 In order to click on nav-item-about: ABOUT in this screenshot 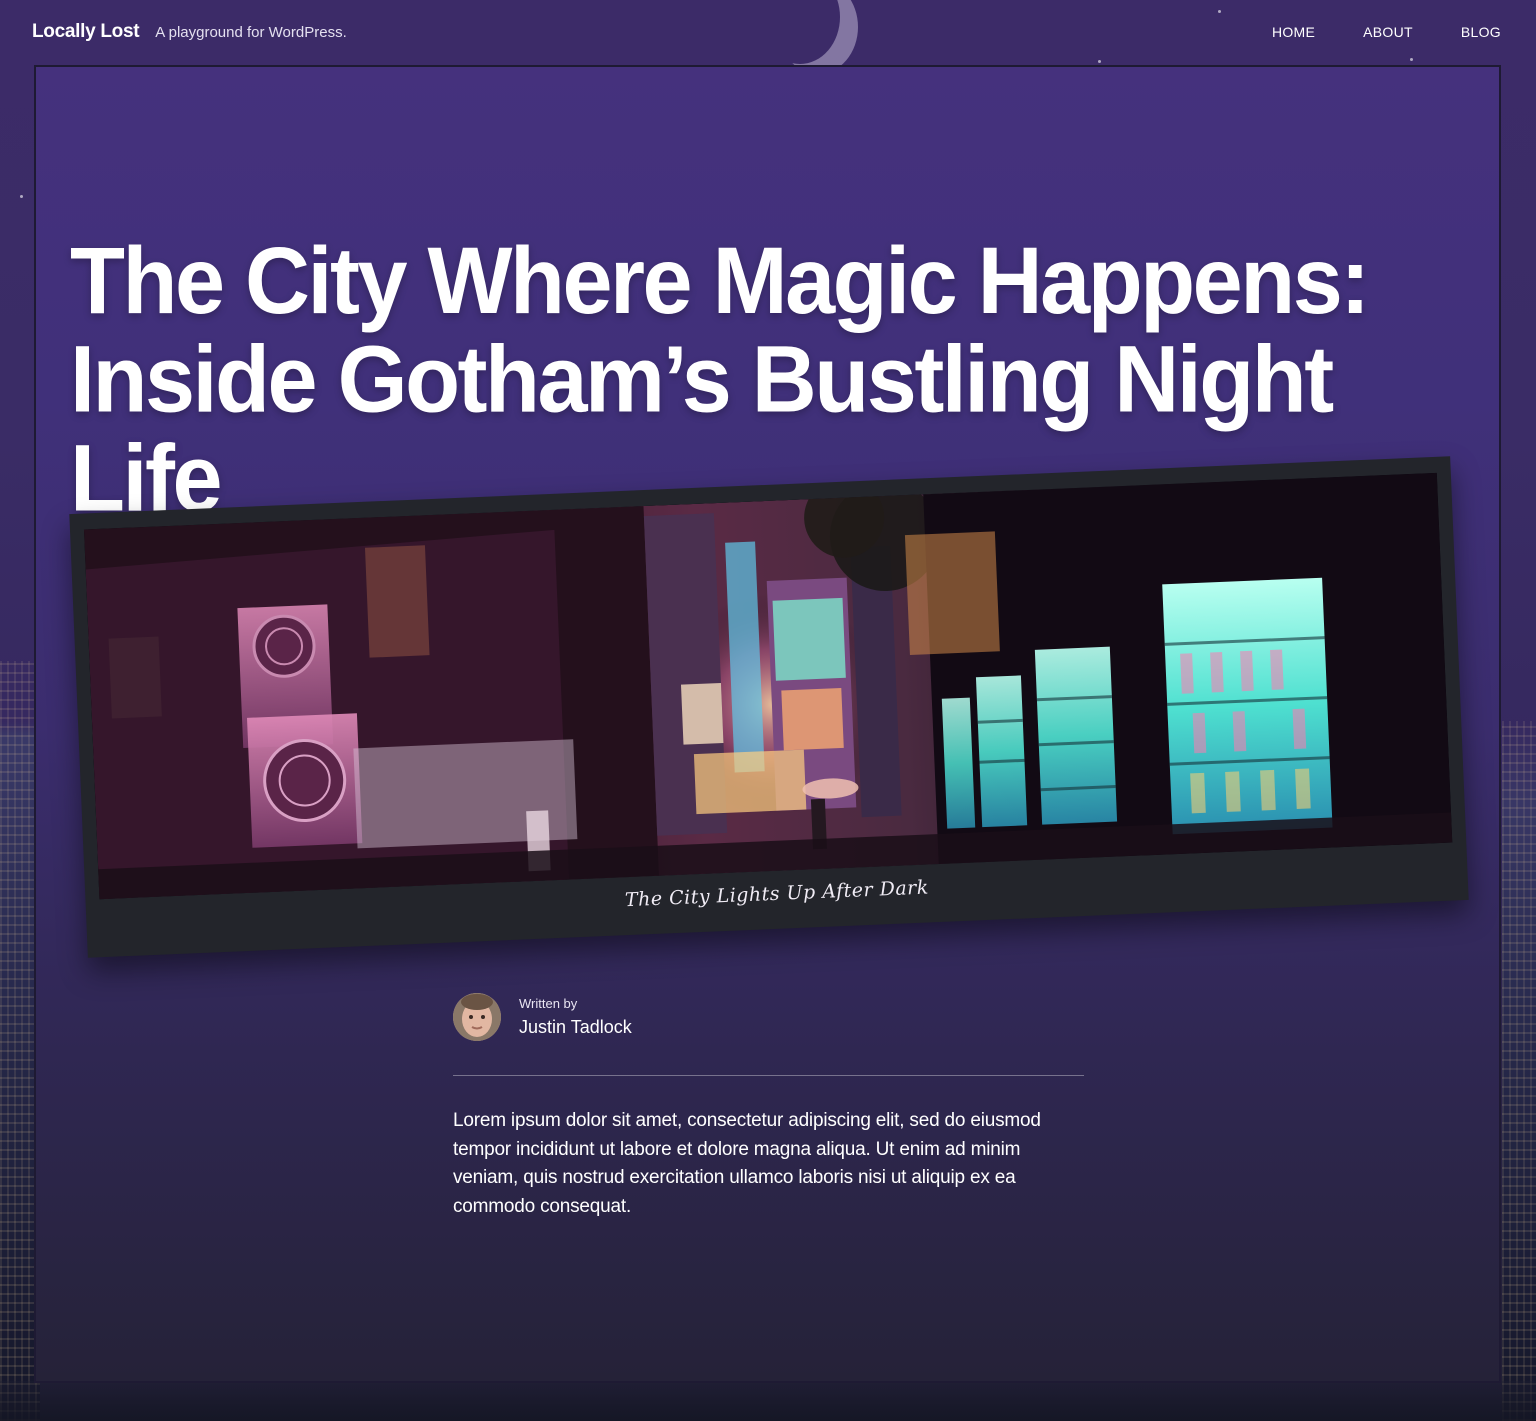, I will do `click(1388, 32)`.